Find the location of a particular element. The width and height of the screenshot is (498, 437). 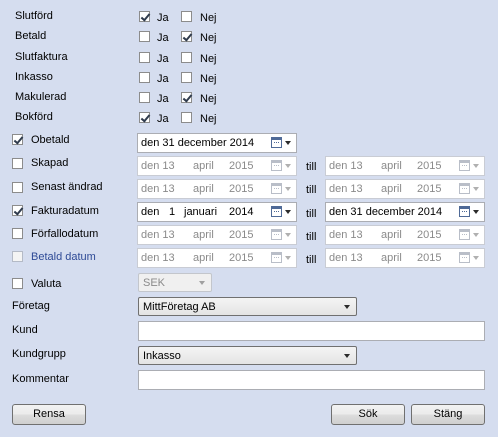

rensa-button: Rensa is located at coordinates (49, 414).